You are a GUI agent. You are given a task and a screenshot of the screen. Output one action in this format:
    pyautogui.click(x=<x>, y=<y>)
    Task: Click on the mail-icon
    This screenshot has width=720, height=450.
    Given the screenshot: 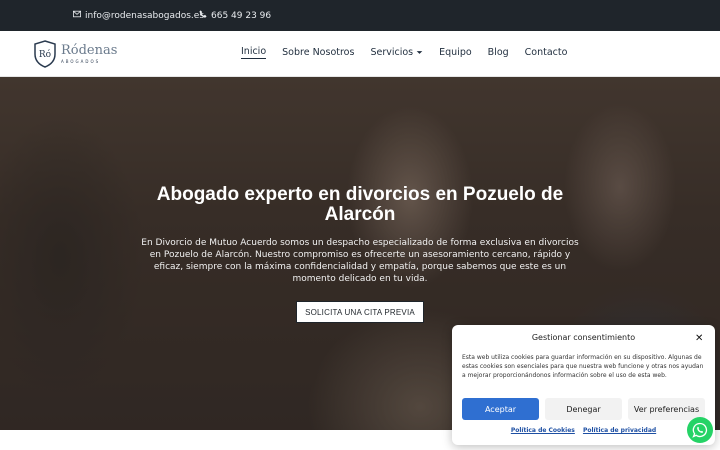 What is the action you would take?
    pyautogui.click(x=77, y=15)
    